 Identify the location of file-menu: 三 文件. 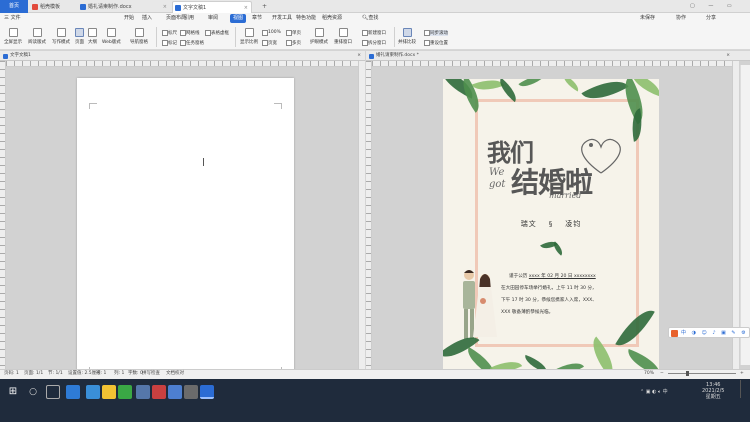
(12, 18).